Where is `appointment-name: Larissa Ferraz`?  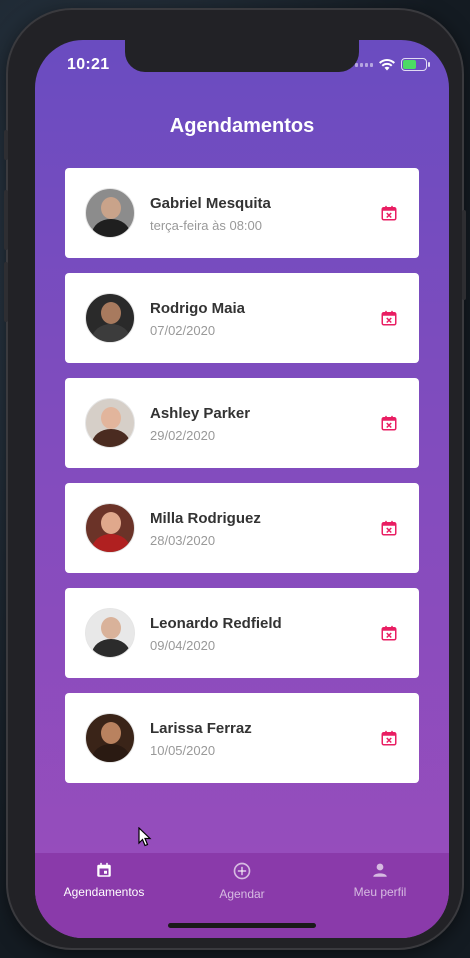 appointment-name: Larissa Ferraz is located at coordinates (201, 728).